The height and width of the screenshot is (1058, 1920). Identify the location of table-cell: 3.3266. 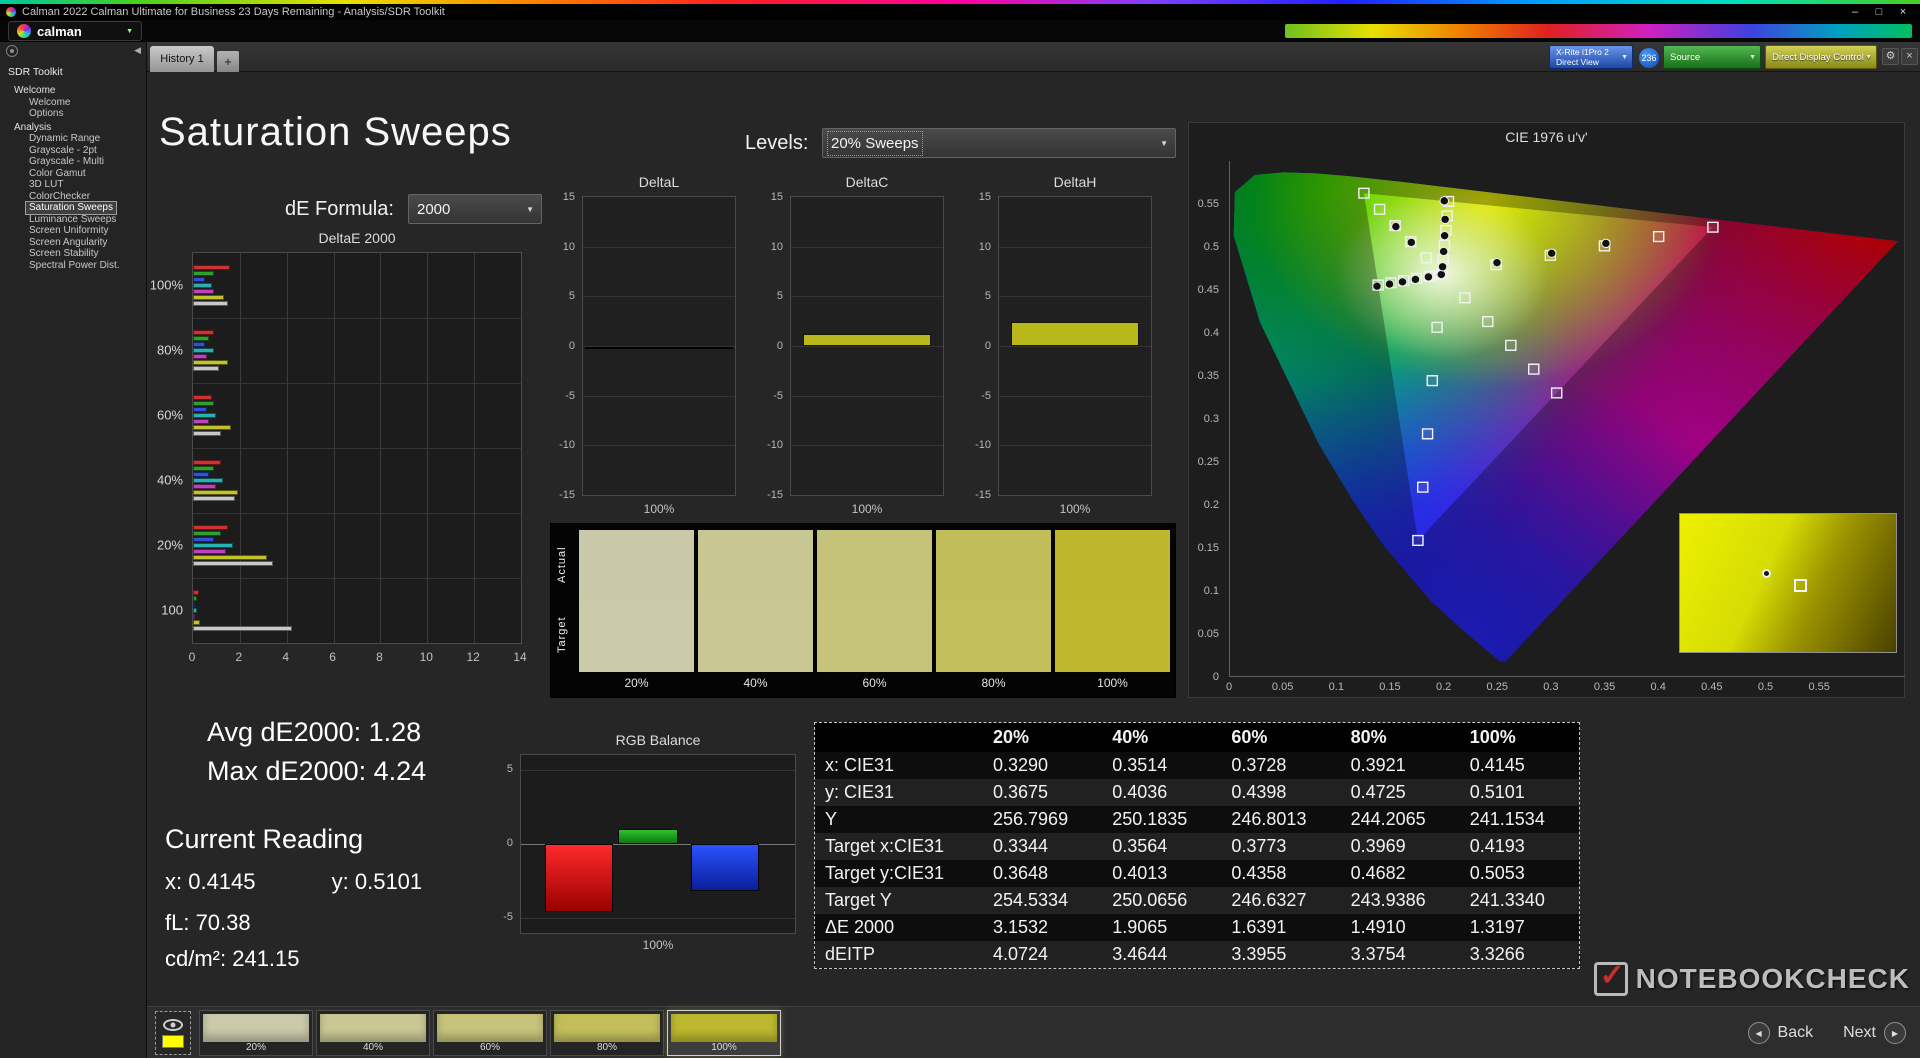
(1497, 954).